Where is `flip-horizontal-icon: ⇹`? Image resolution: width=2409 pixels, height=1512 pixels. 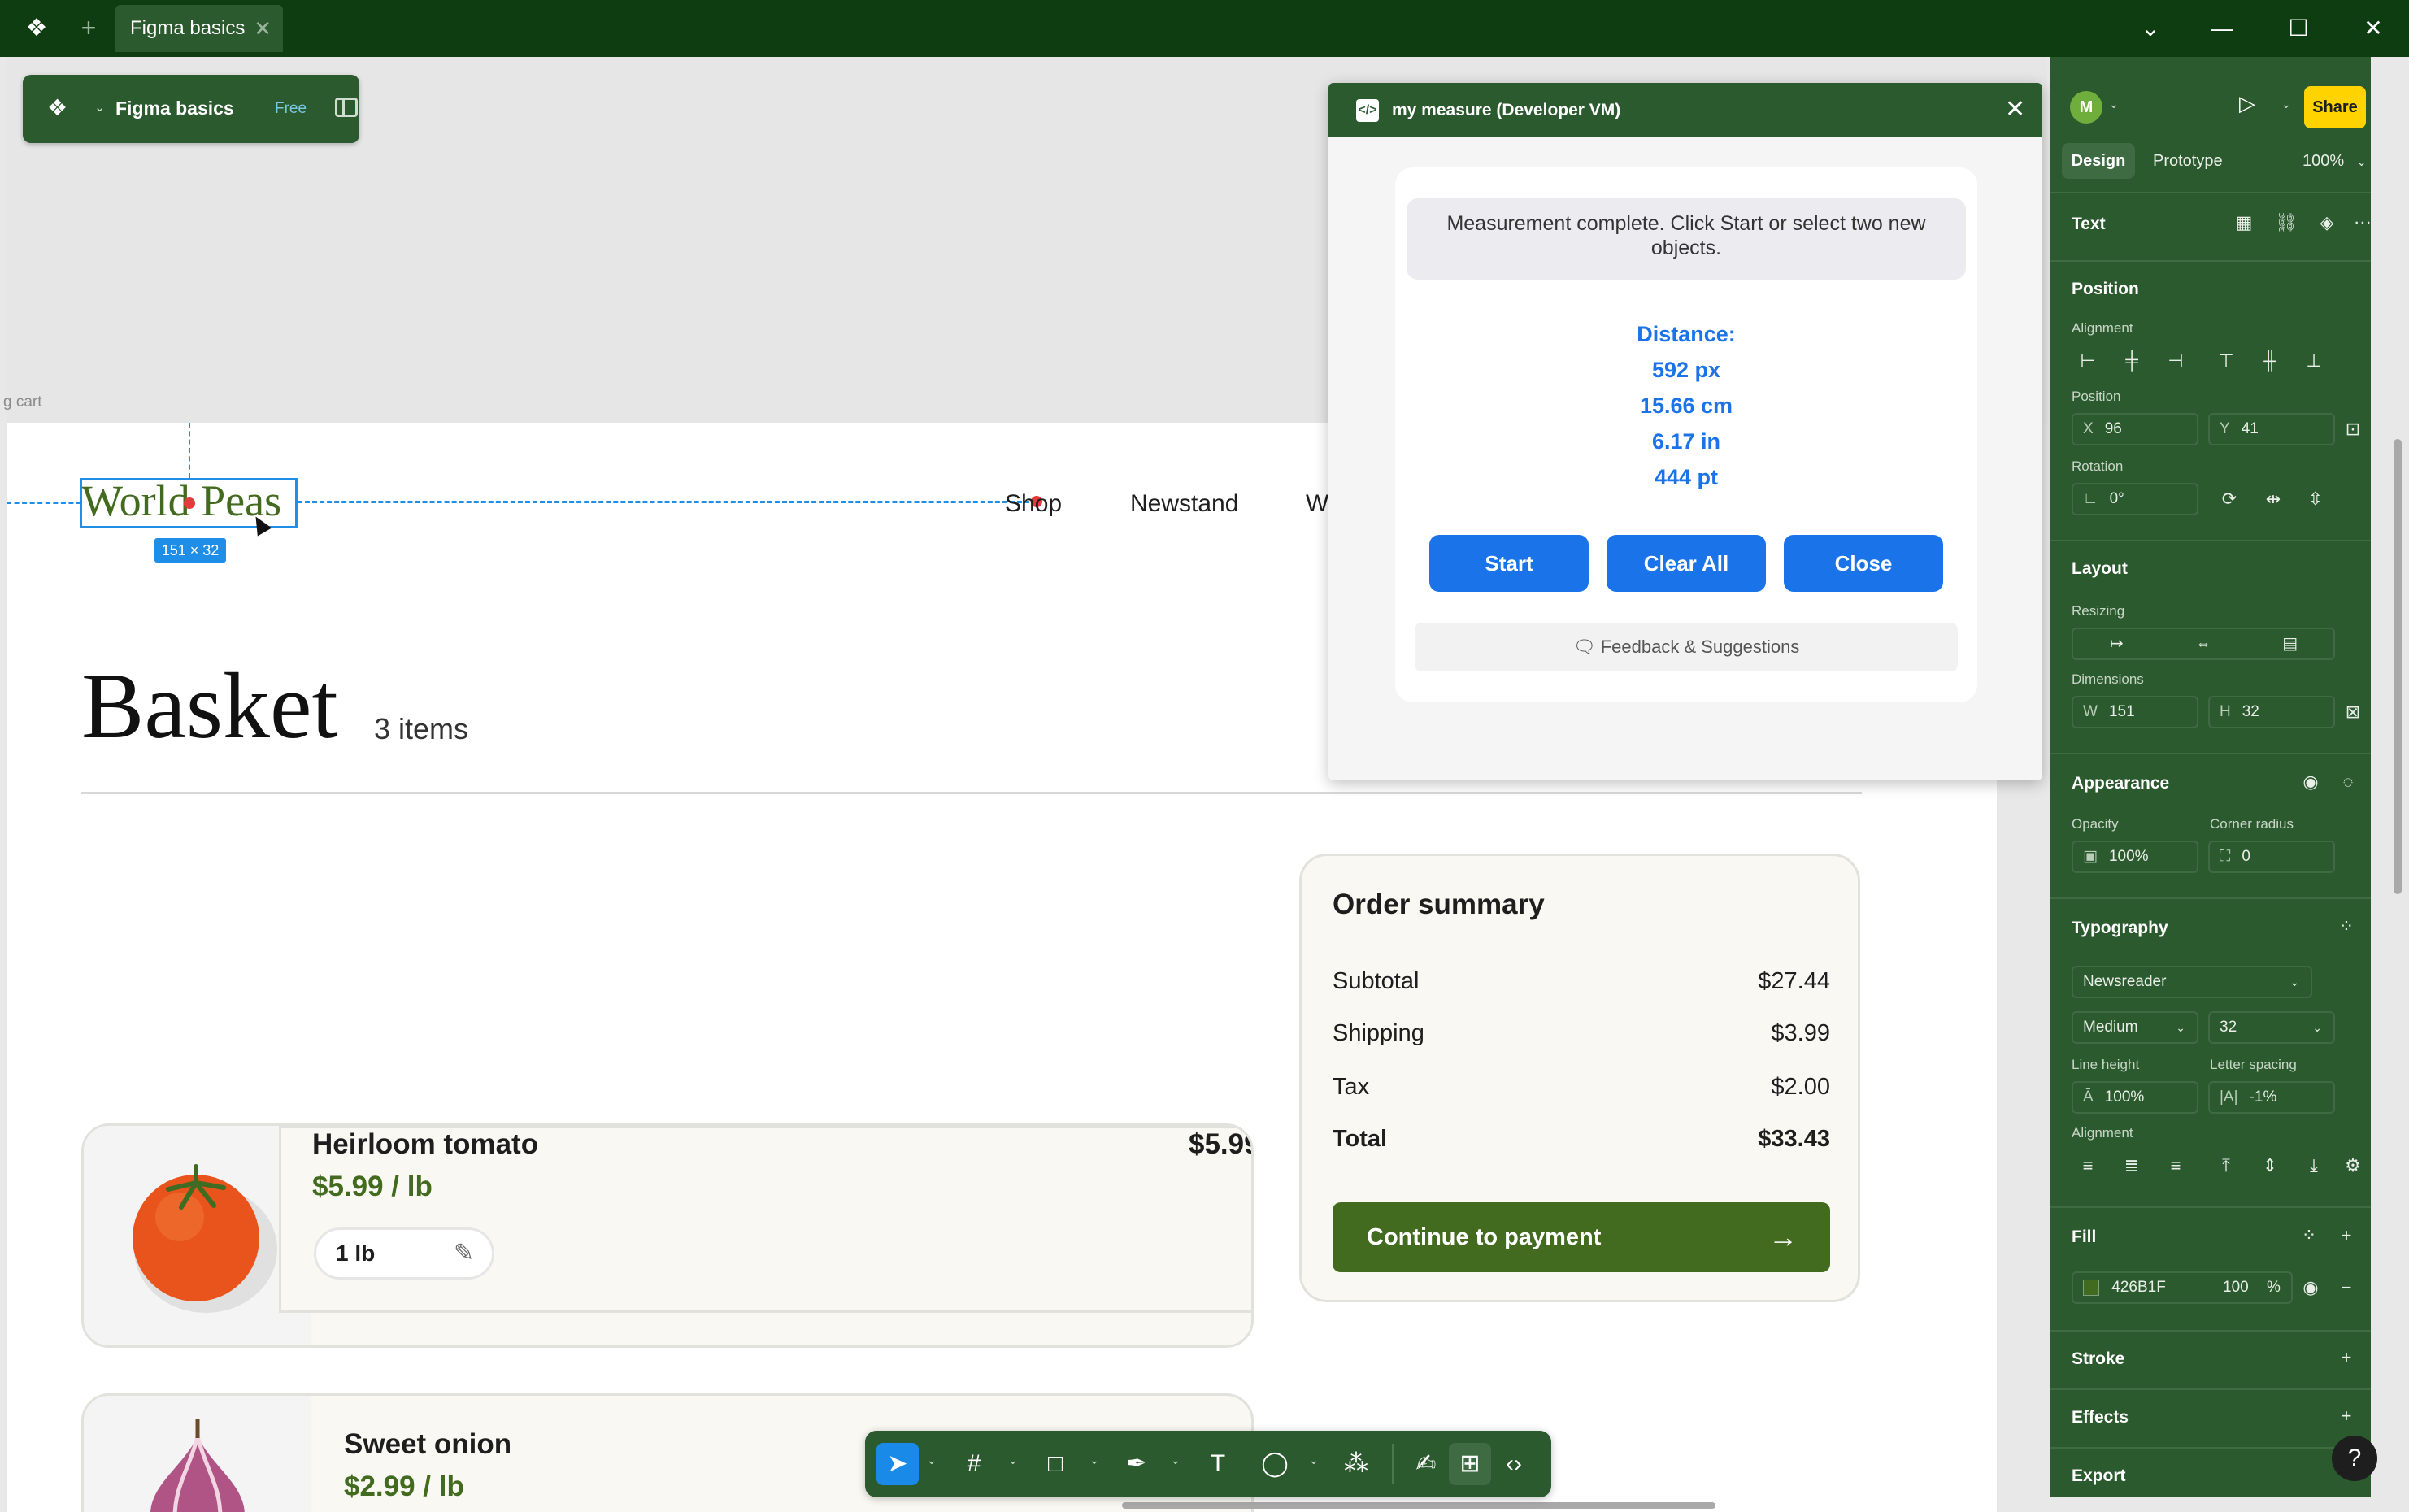
flip-horizontal-icon: ⇹ is located at coordinates (2273, 499).